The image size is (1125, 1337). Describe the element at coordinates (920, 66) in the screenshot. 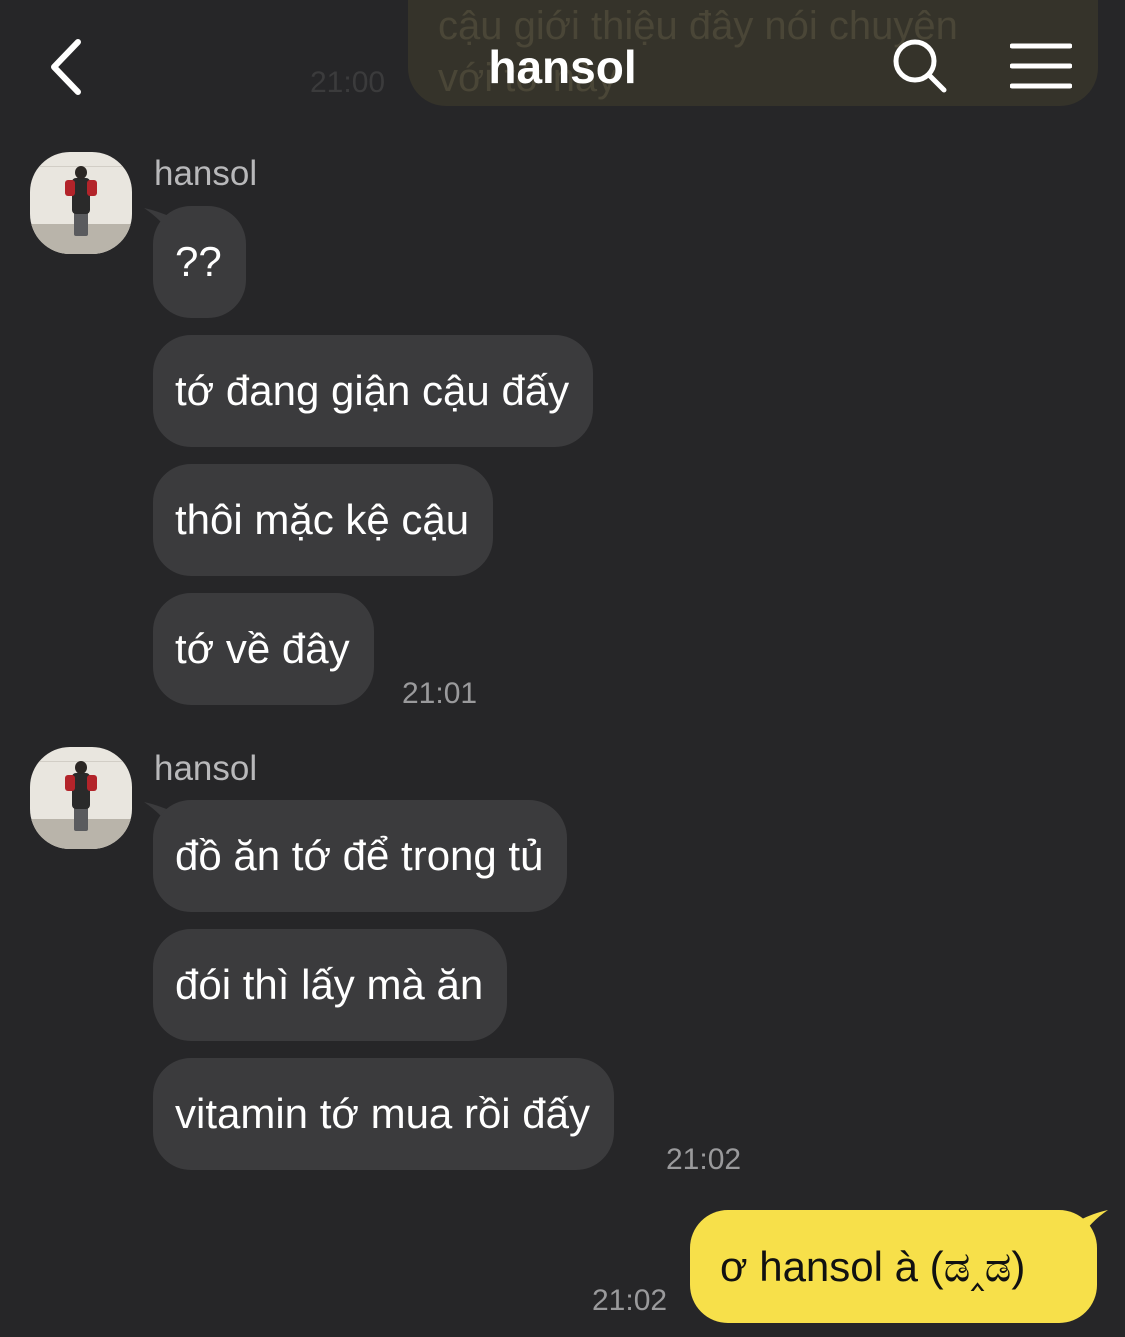

I see `search-icon` at that location.